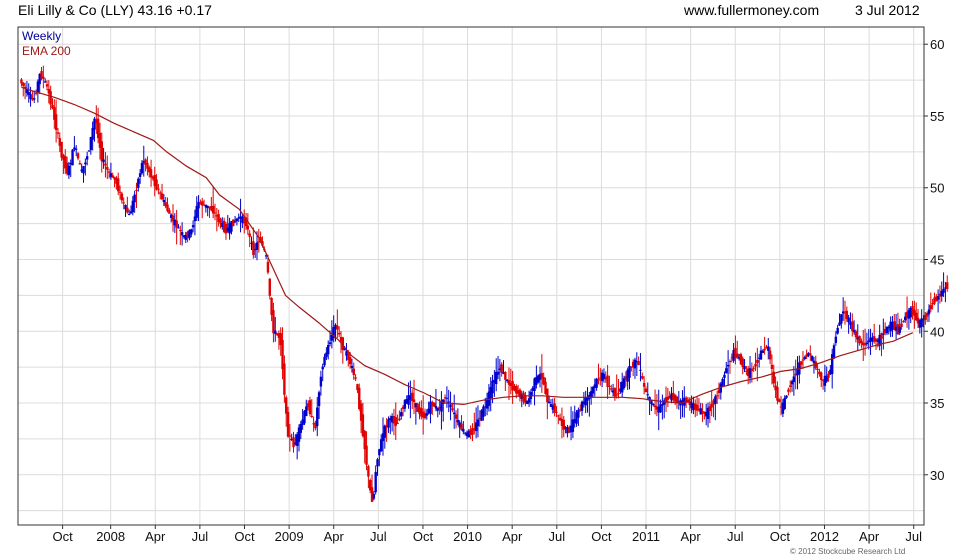 The image size is (980, 560). What do you see at coordinates (41, 36) in the screenshot?
I see `legend-period: Weekly` at bounding box center [41, 36].